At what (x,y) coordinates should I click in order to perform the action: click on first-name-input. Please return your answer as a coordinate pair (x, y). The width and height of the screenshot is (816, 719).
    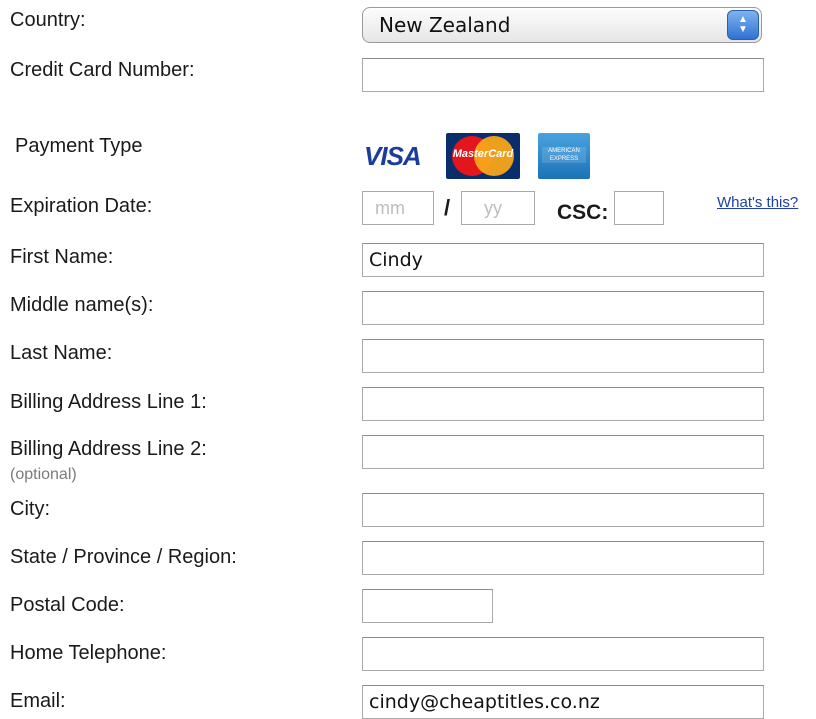
    Looking at the image, I should click on (563, 260).